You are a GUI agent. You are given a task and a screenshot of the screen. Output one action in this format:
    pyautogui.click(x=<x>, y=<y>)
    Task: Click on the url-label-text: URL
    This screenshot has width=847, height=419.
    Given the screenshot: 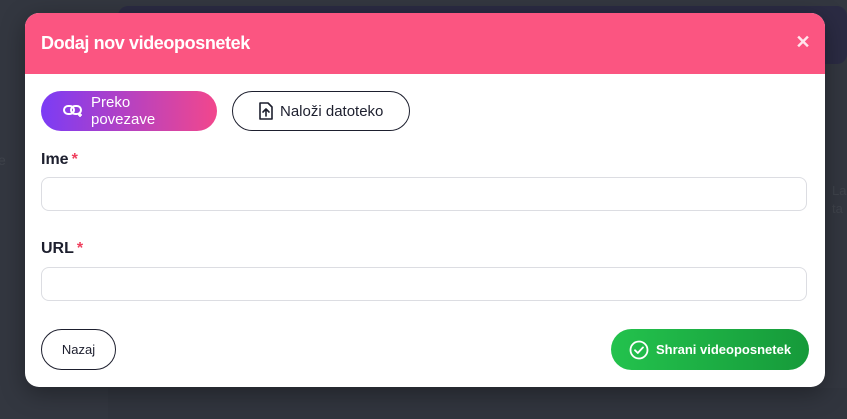 What is the action you would take?
    pyautogui.click(x=57, y=248)
    